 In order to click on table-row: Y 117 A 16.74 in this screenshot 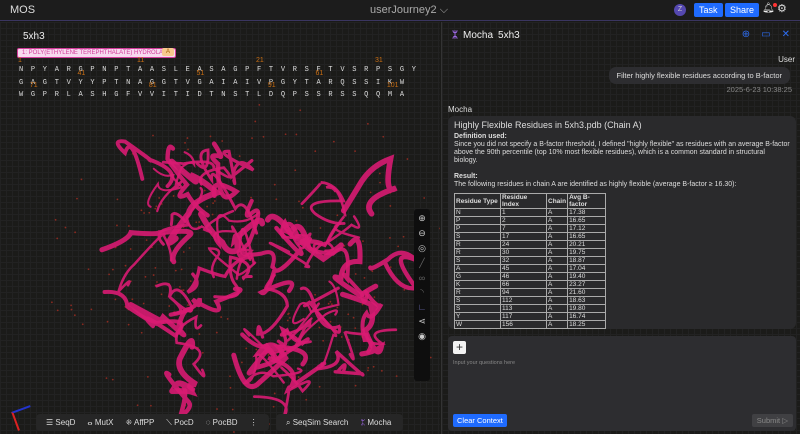, I will do `click(530, 316)`.